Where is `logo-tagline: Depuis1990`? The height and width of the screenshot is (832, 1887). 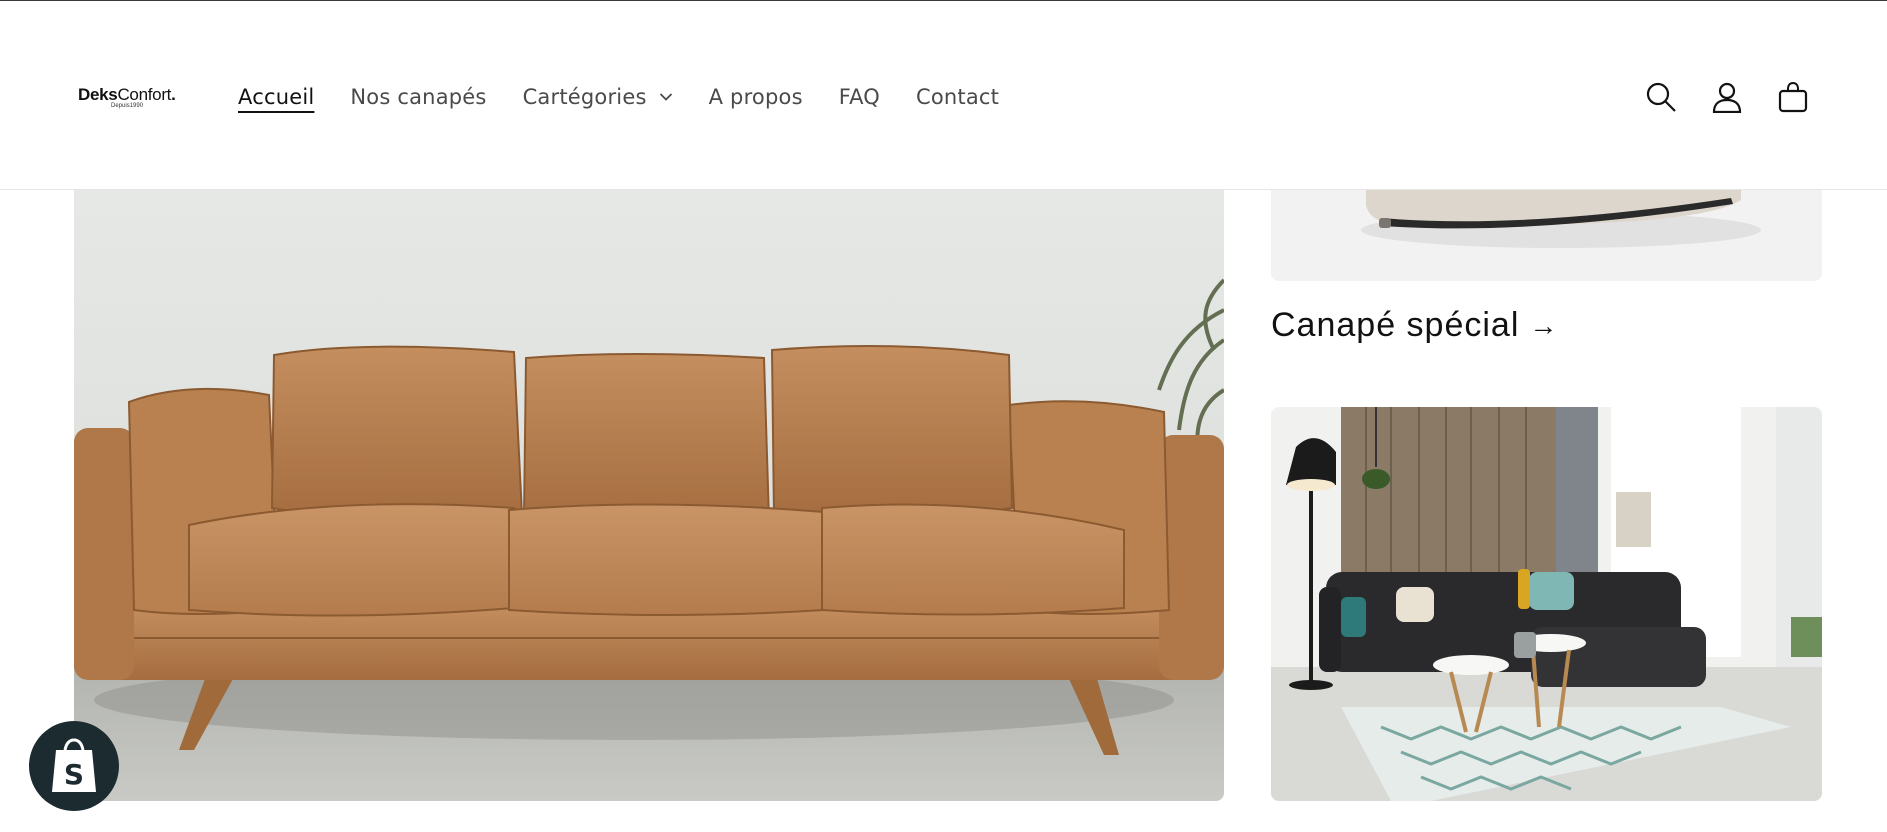
logo-tagline: Depuis1990 is located at coordinates (127, 106).